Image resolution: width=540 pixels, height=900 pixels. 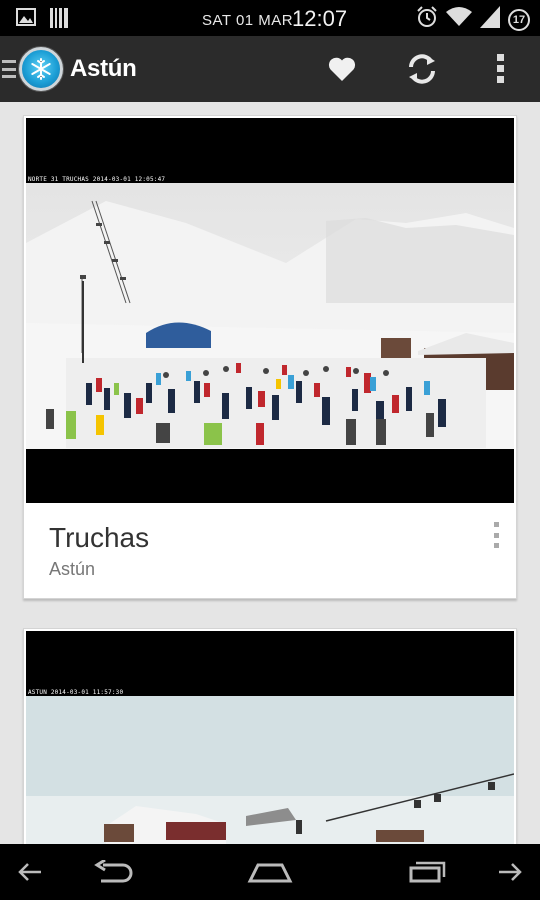 I want to click on overflow-menu-button, so click(x=501, y=69).